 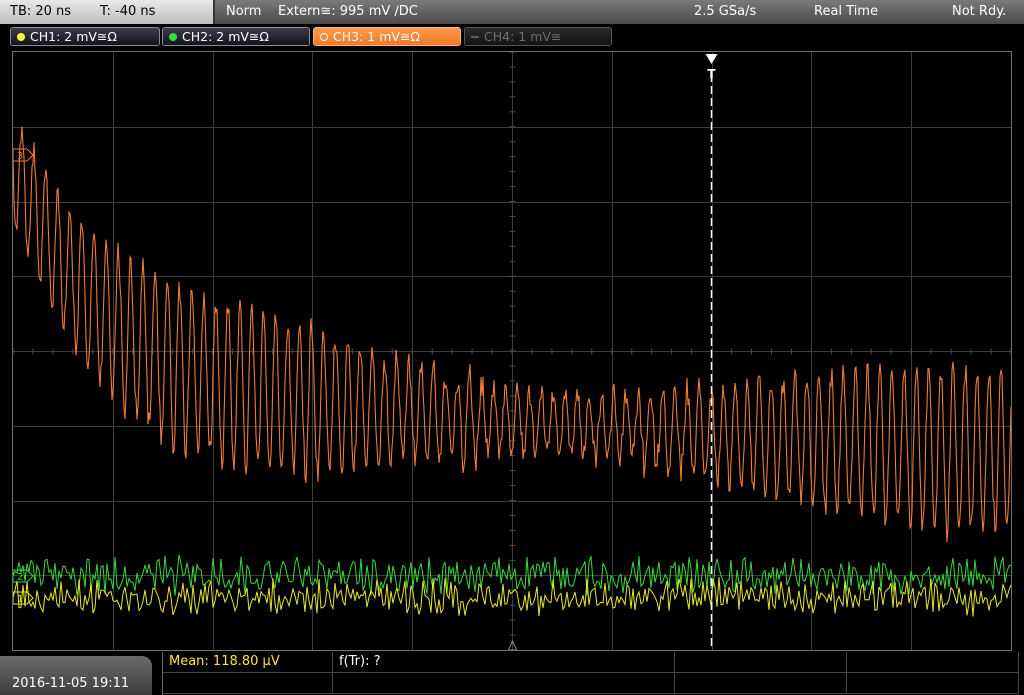 I want to click on tab-ch4: CH4: 1 mV≅, so click(x=538, y=36).